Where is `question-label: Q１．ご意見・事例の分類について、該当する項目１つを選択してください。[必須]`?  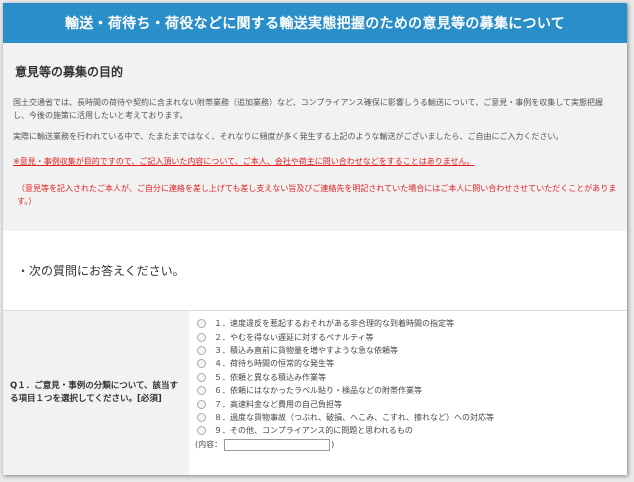 question-label: Q１．ご意見・事例の分類について、該当する項目１つを選択してください。[必須] is located at coordinates (96, 393).